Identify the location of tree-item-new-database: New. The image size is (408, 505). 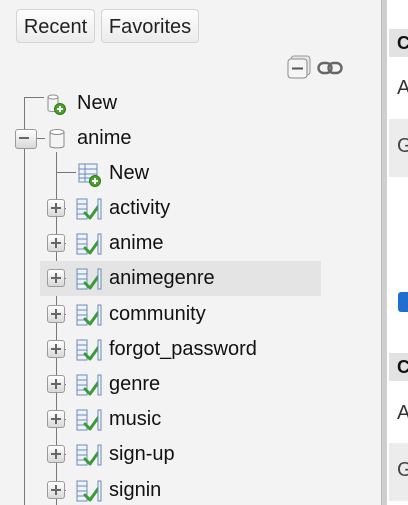
(190, 103).